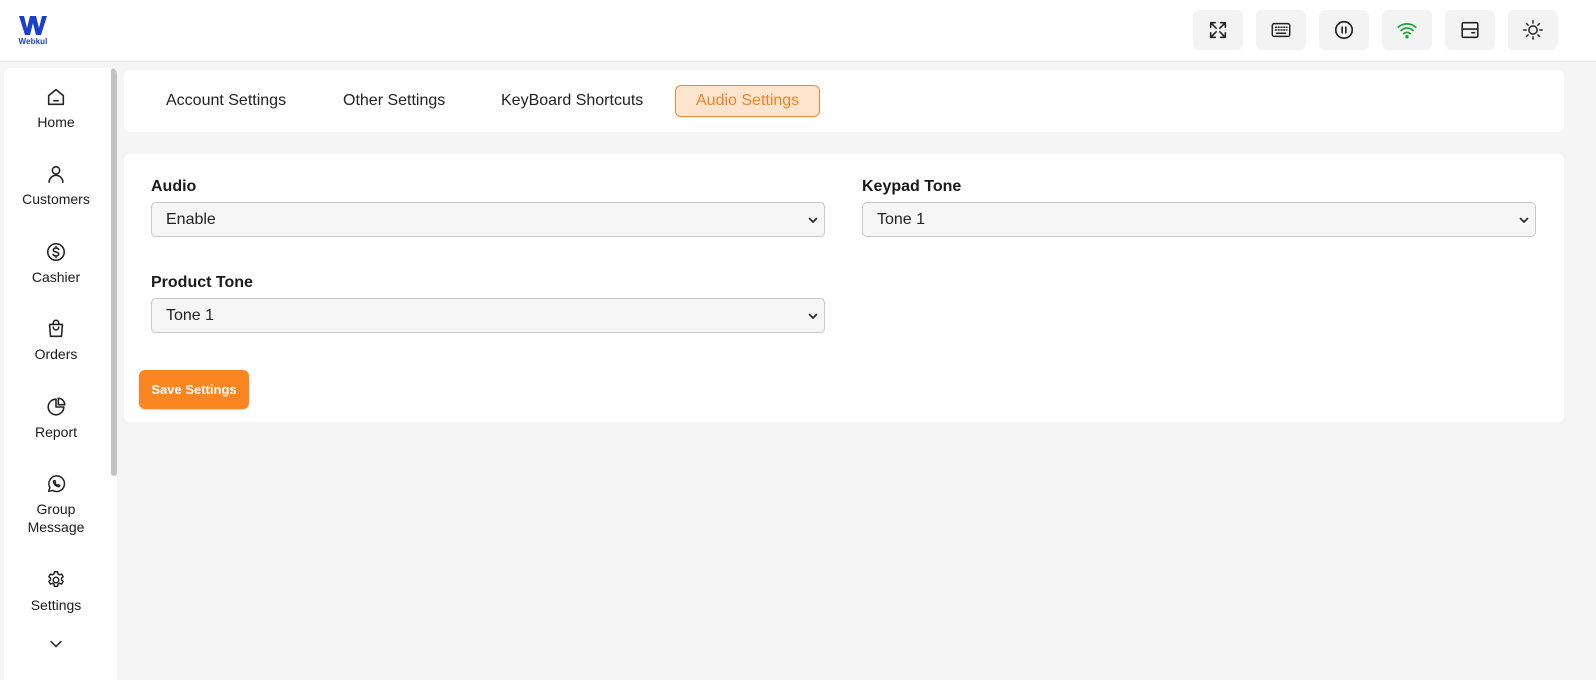  I want to click on cash-drawer-icon, so click(1470, 30).